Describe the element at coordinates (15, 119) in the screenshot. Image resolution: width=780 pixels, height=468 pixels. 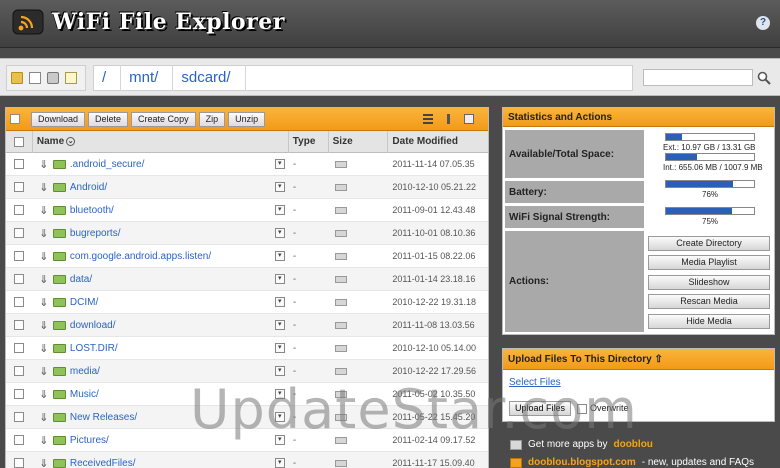
I see `select-all-checkbox` at that location.